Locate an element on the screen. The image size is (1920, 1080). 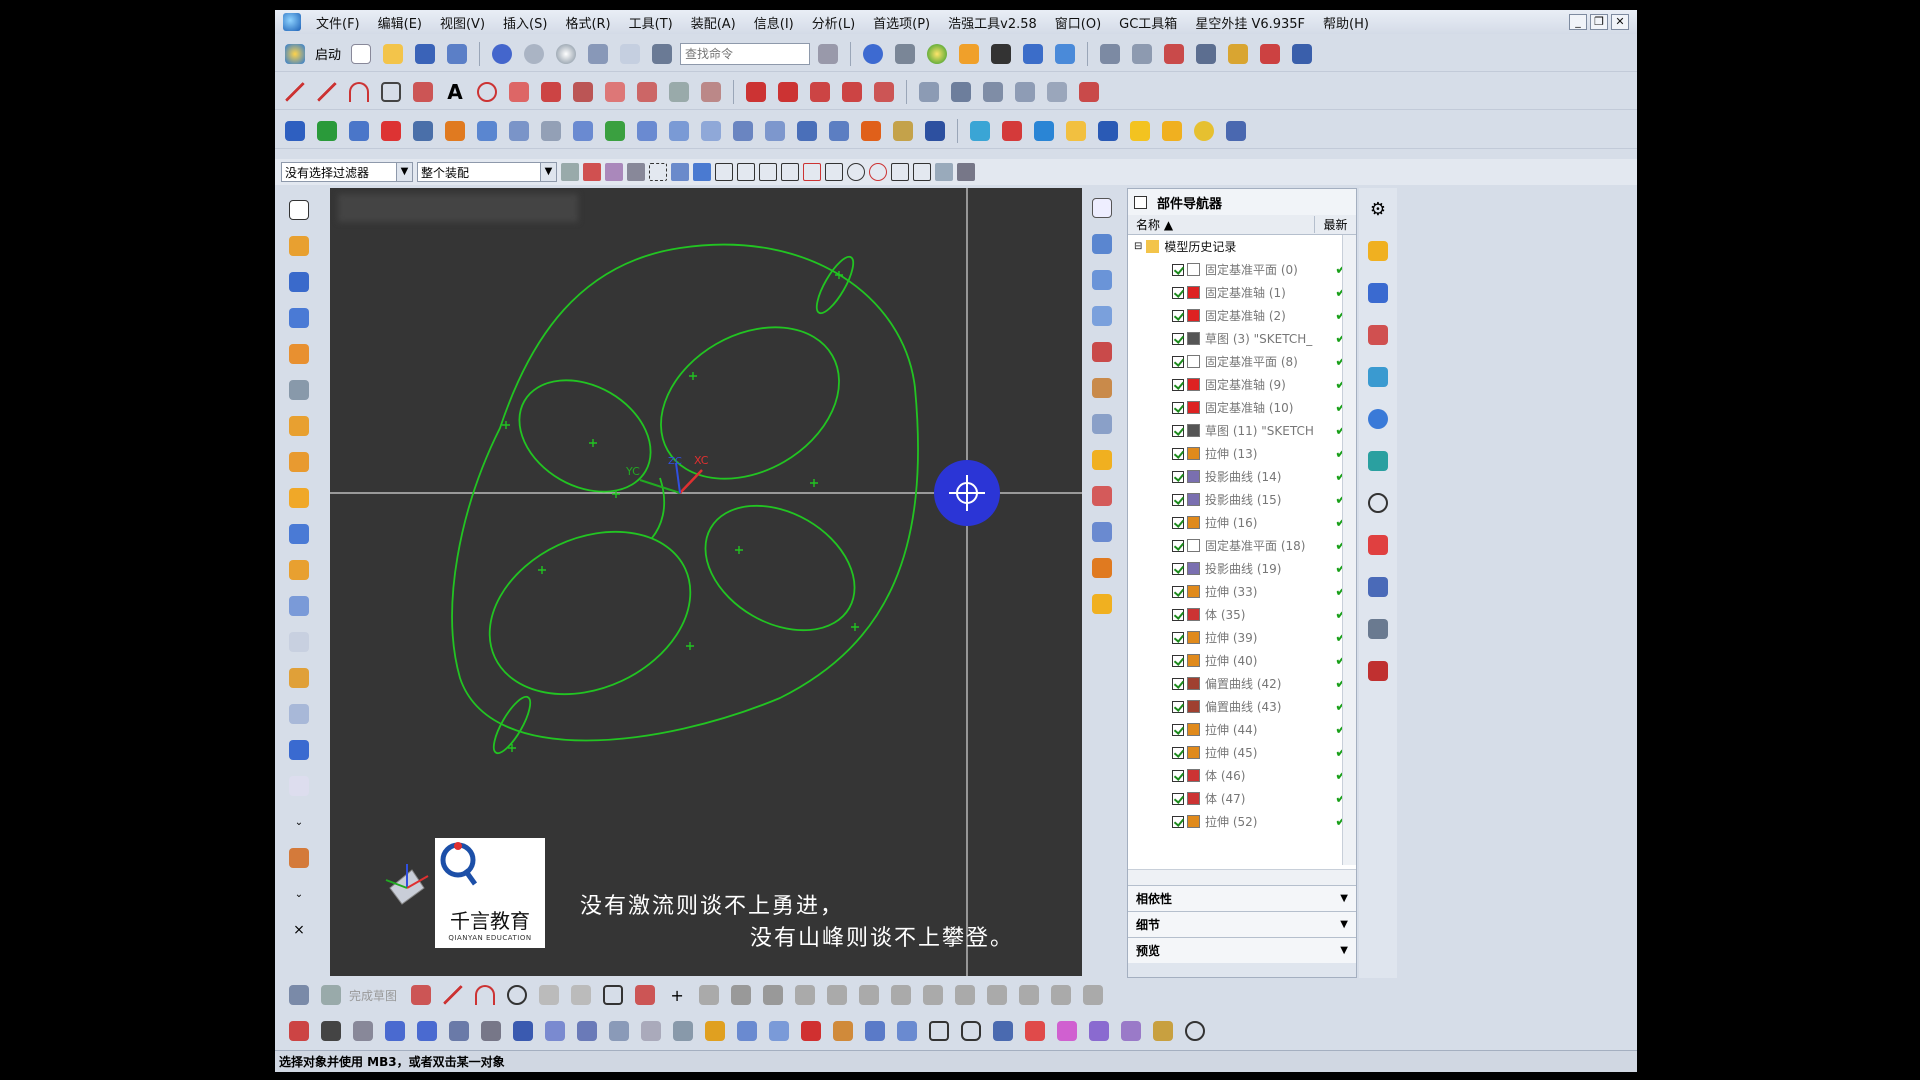
red-cube-icon is located at coordinates (811, 1031).